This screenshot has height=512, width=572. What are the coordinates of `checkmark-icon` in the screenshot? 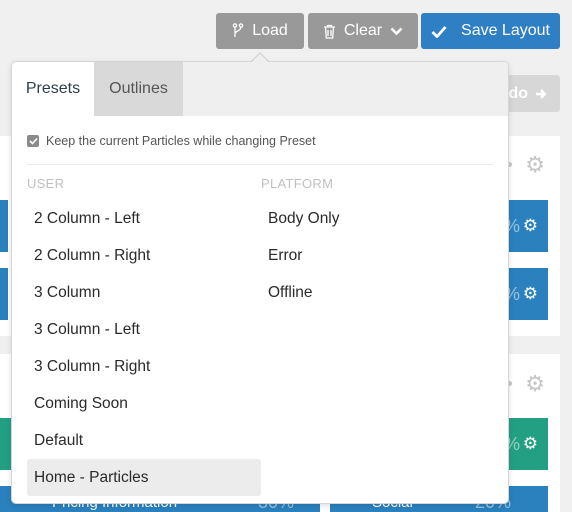 It's located at (33, 141).